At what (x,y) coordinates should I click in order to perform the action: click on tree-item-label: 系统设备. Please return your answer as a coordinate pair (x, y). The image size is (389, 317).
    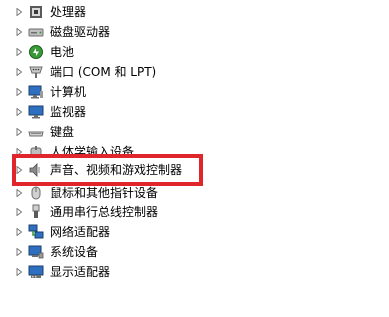
    Looking at the image, I should click on (74, 252).